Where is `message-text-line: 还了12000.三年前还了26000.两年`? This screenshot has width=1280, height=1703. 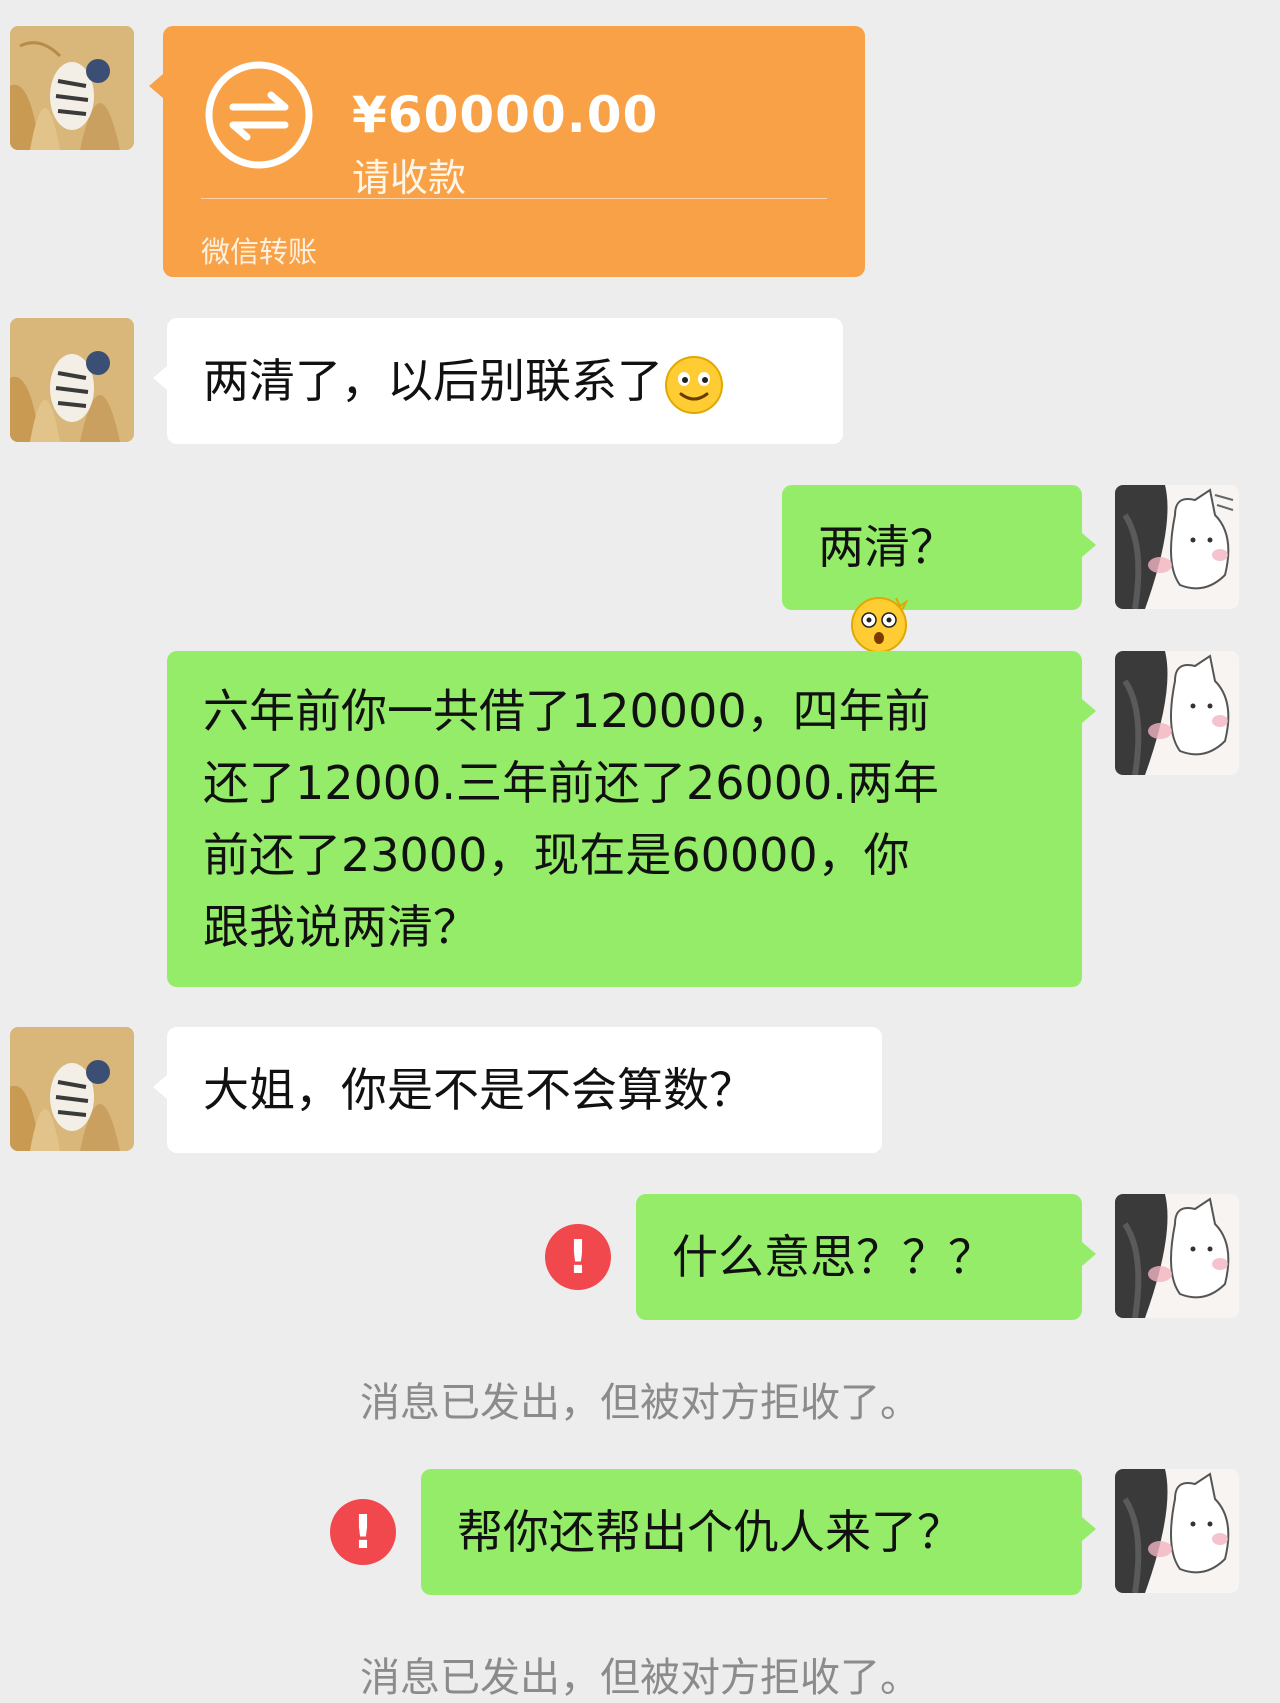 message-text-line: 还了12000.三年前还了26000.两年 is located at coordinates (571, 783).